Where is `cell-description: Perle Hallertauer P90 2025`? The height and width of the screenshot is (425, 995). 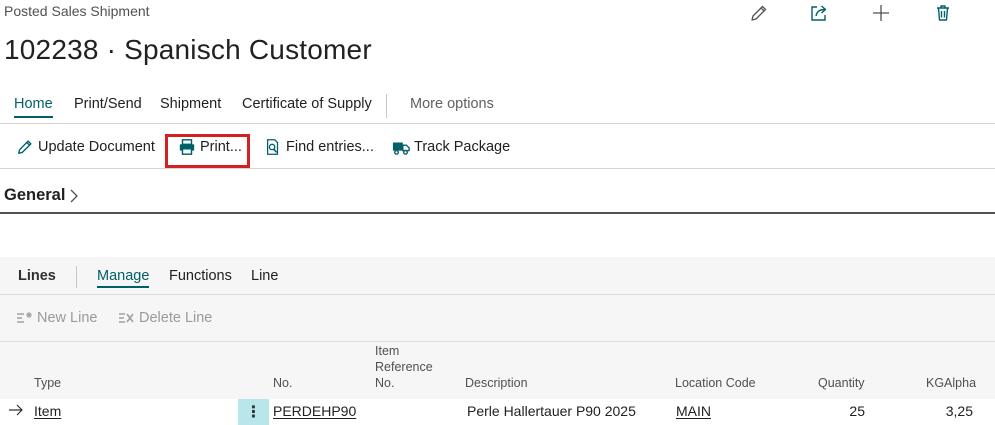
cell-description: Perle Hallertauer P90 2025 is located at coordinates (551, 411).